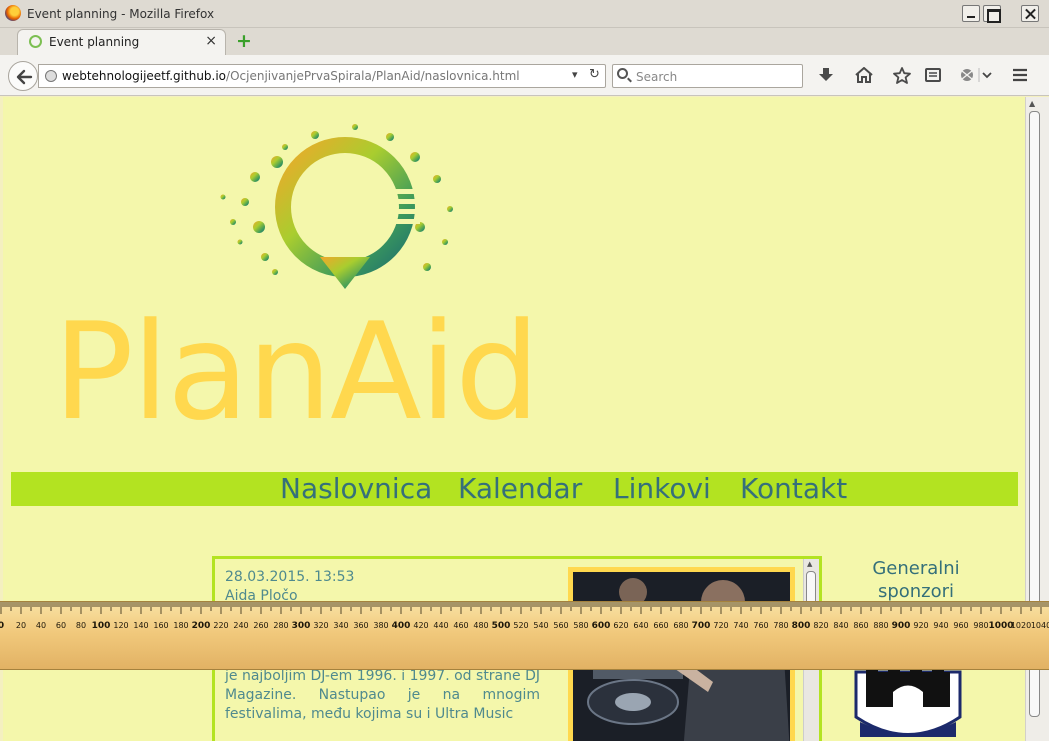 This screenshot has width=1049, height=741. I want to click on ruler-label: 1040, so click(1040, 625).